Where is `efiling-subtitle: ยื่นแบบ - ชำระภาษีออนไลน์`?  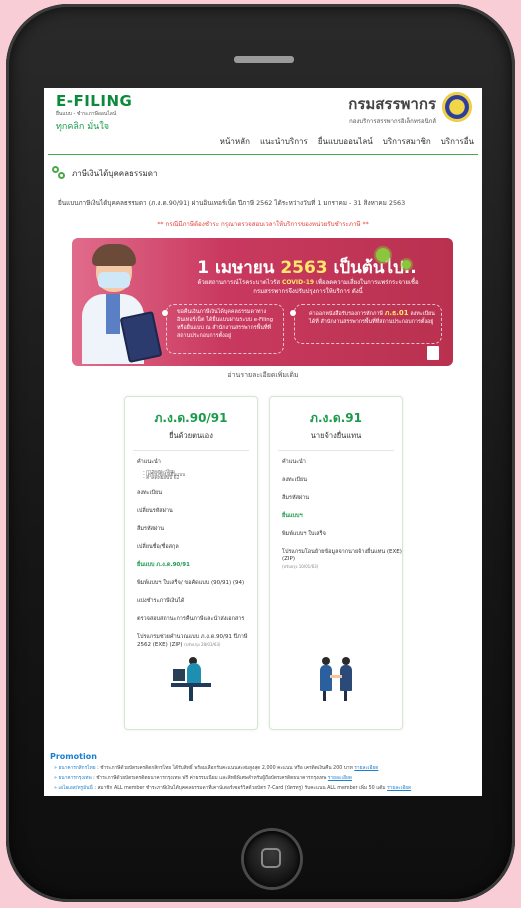
efiling-subtitle: ยื่นแบบ - ชำระภาษีออนไลน์ is located at coordinates (86, 114).